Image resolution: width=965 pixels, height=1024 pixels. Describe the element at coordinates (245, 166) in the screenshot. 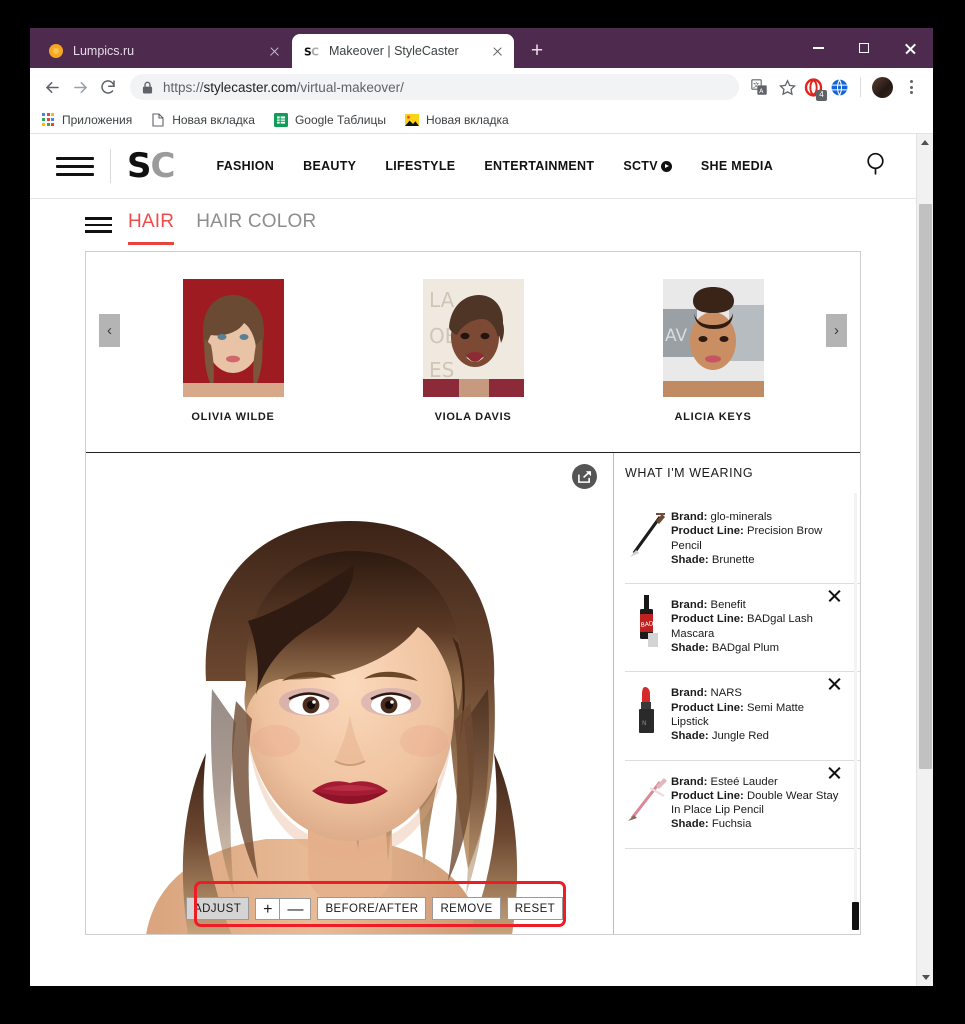

I see `nav-item-fashion: FASHION` at that location.